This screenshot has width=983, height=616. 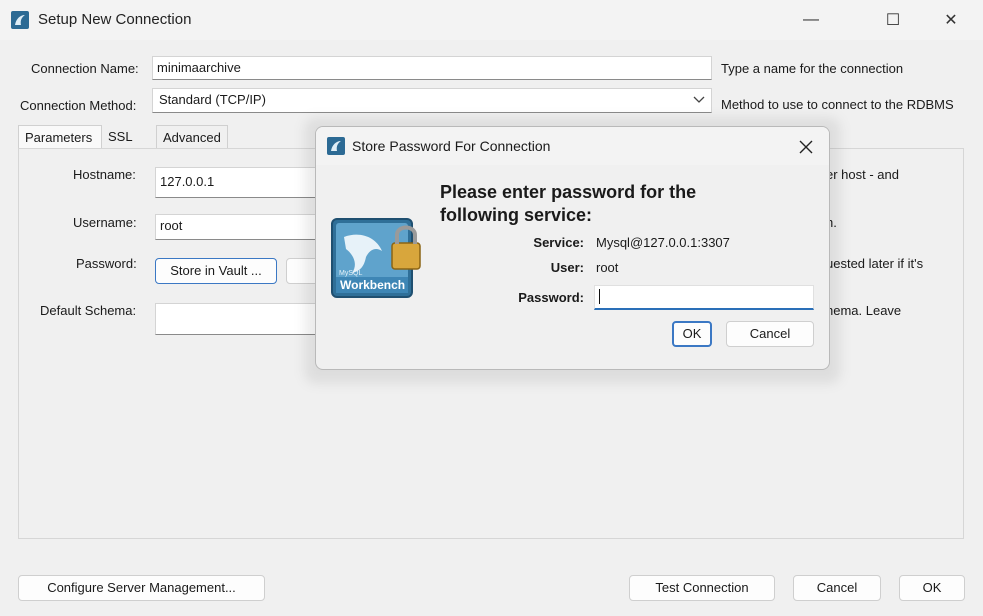 I want to click on password-input, so click(x=704, y=297).